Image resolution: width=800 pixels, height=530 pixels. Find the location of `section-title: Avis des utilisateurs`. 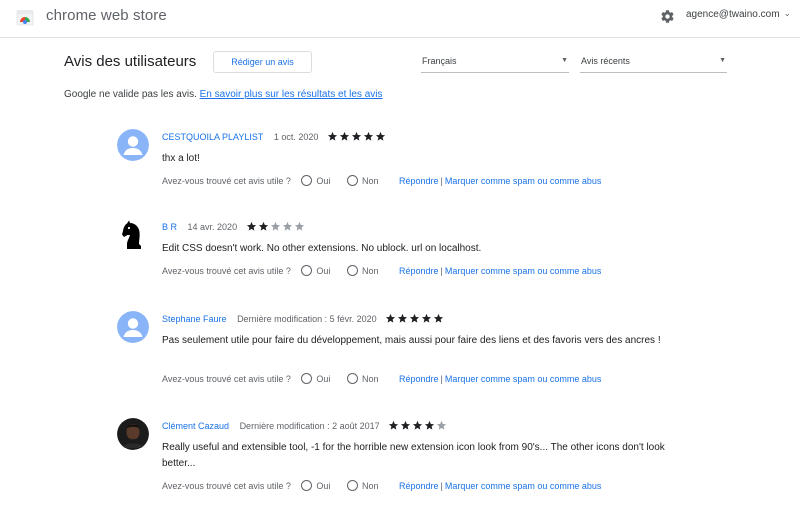

section-title: Avis des utilisateurs is located at coordinates (130, 61).